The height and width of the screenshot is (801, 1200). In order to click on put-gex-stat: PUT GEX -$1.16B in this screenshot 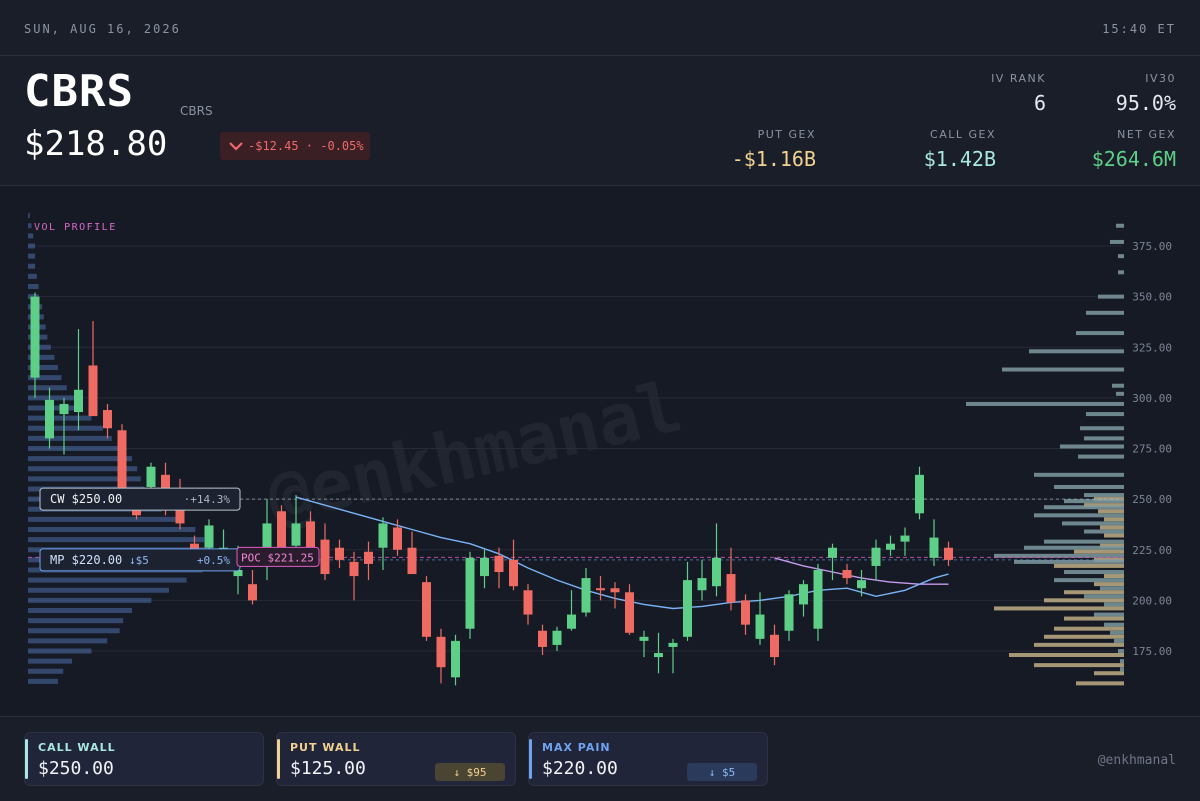, I will do `click(774, 149)`.